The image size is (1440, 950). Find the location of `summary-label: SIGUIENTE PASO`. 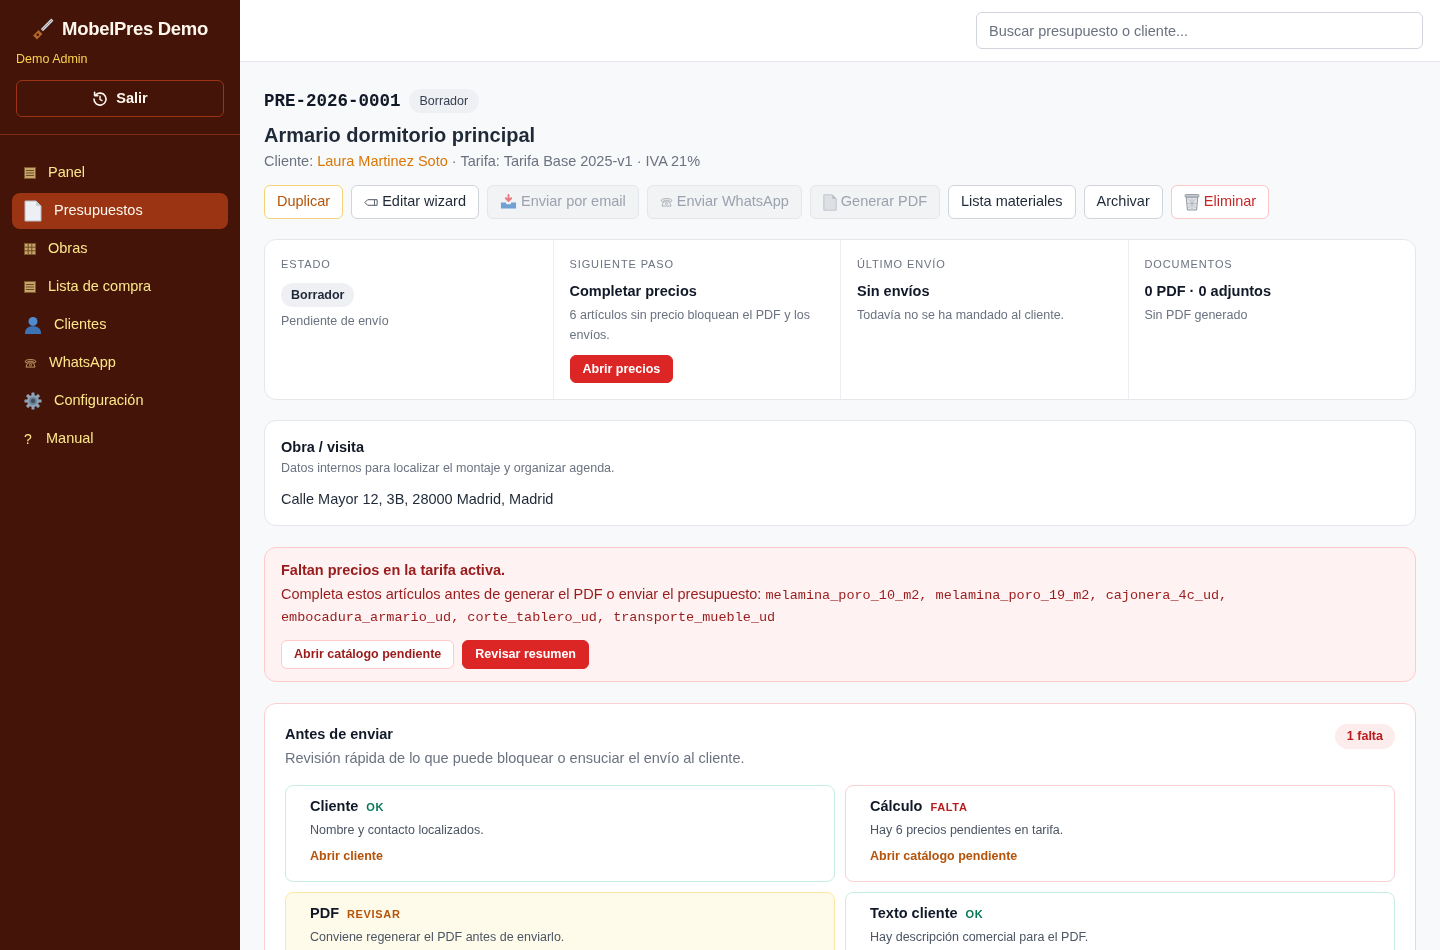

summary-label: SIGUIENTE PASO is located at coordinates (622, 264).